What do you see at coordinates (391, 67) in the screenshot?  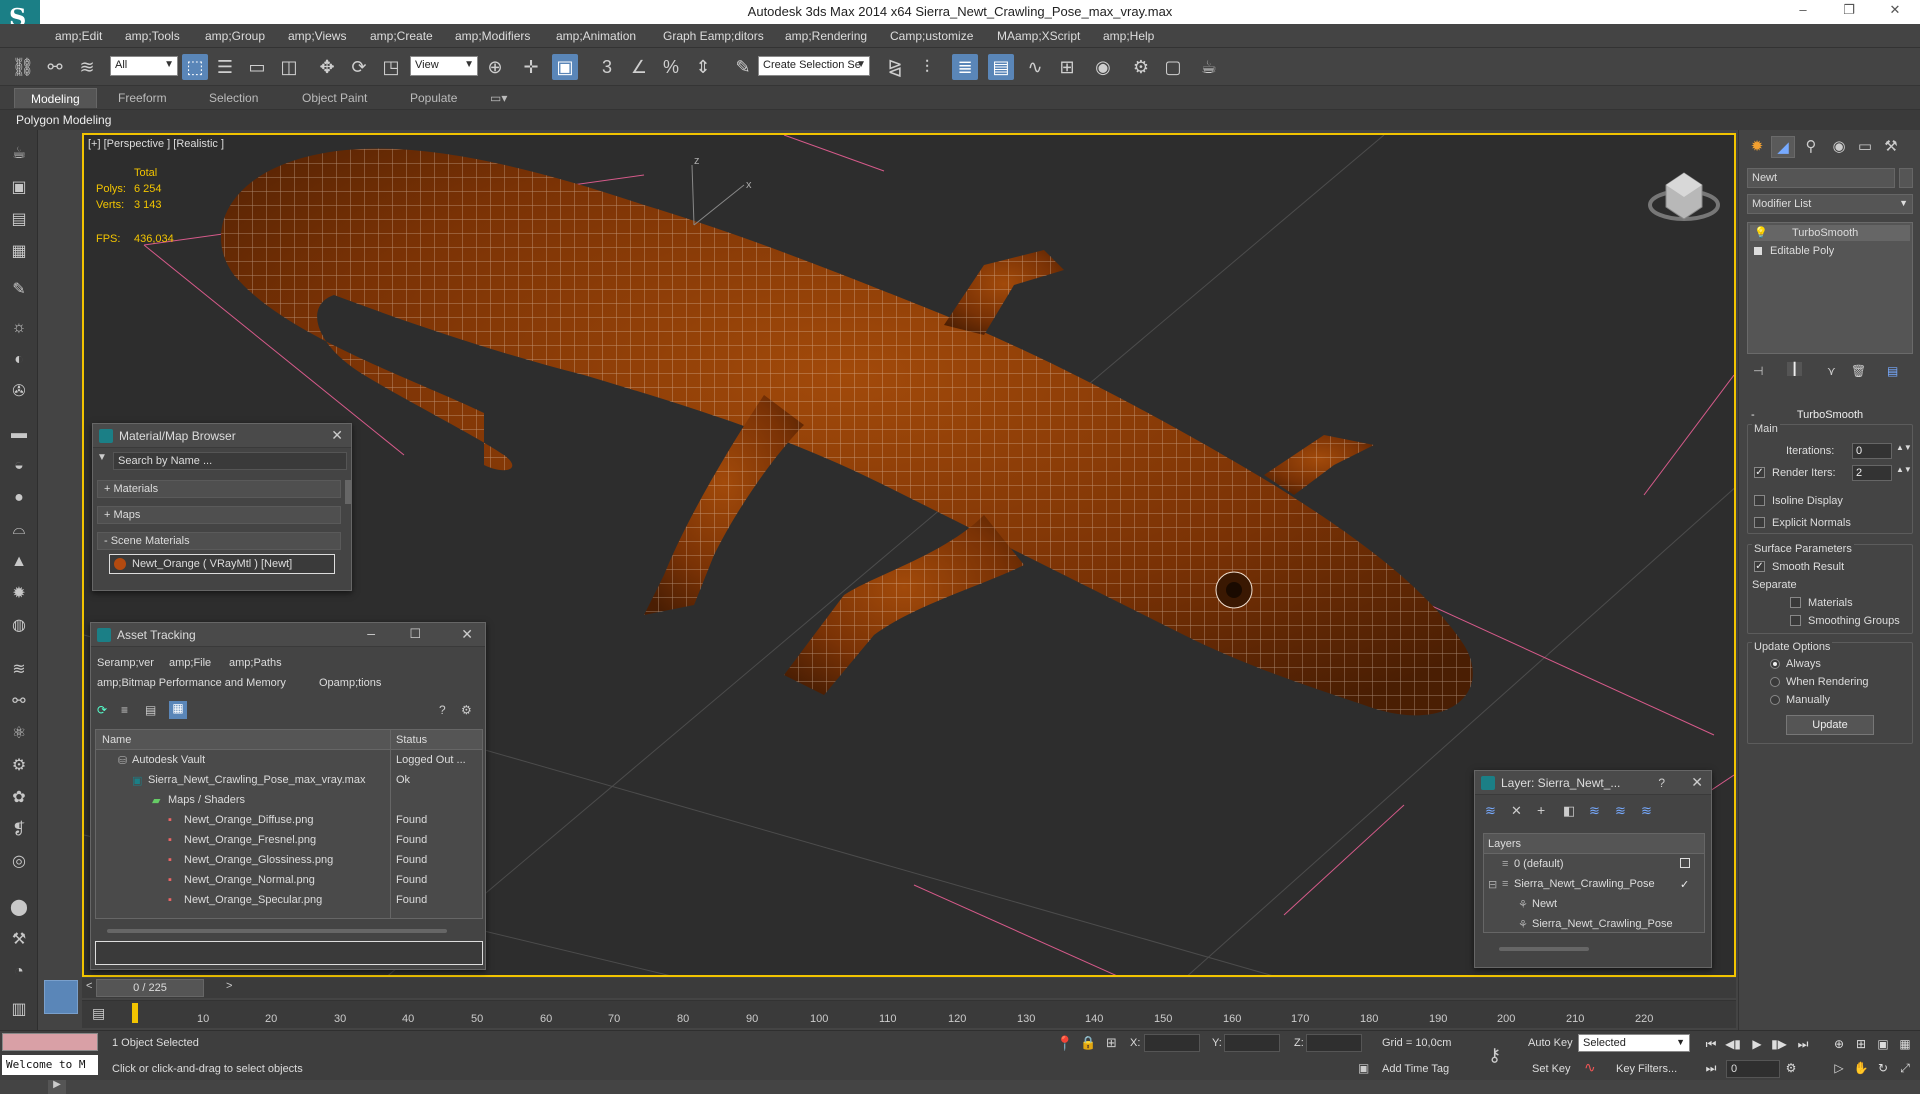 I see `scale-icon: ◳` at bounding box center [391, 67].